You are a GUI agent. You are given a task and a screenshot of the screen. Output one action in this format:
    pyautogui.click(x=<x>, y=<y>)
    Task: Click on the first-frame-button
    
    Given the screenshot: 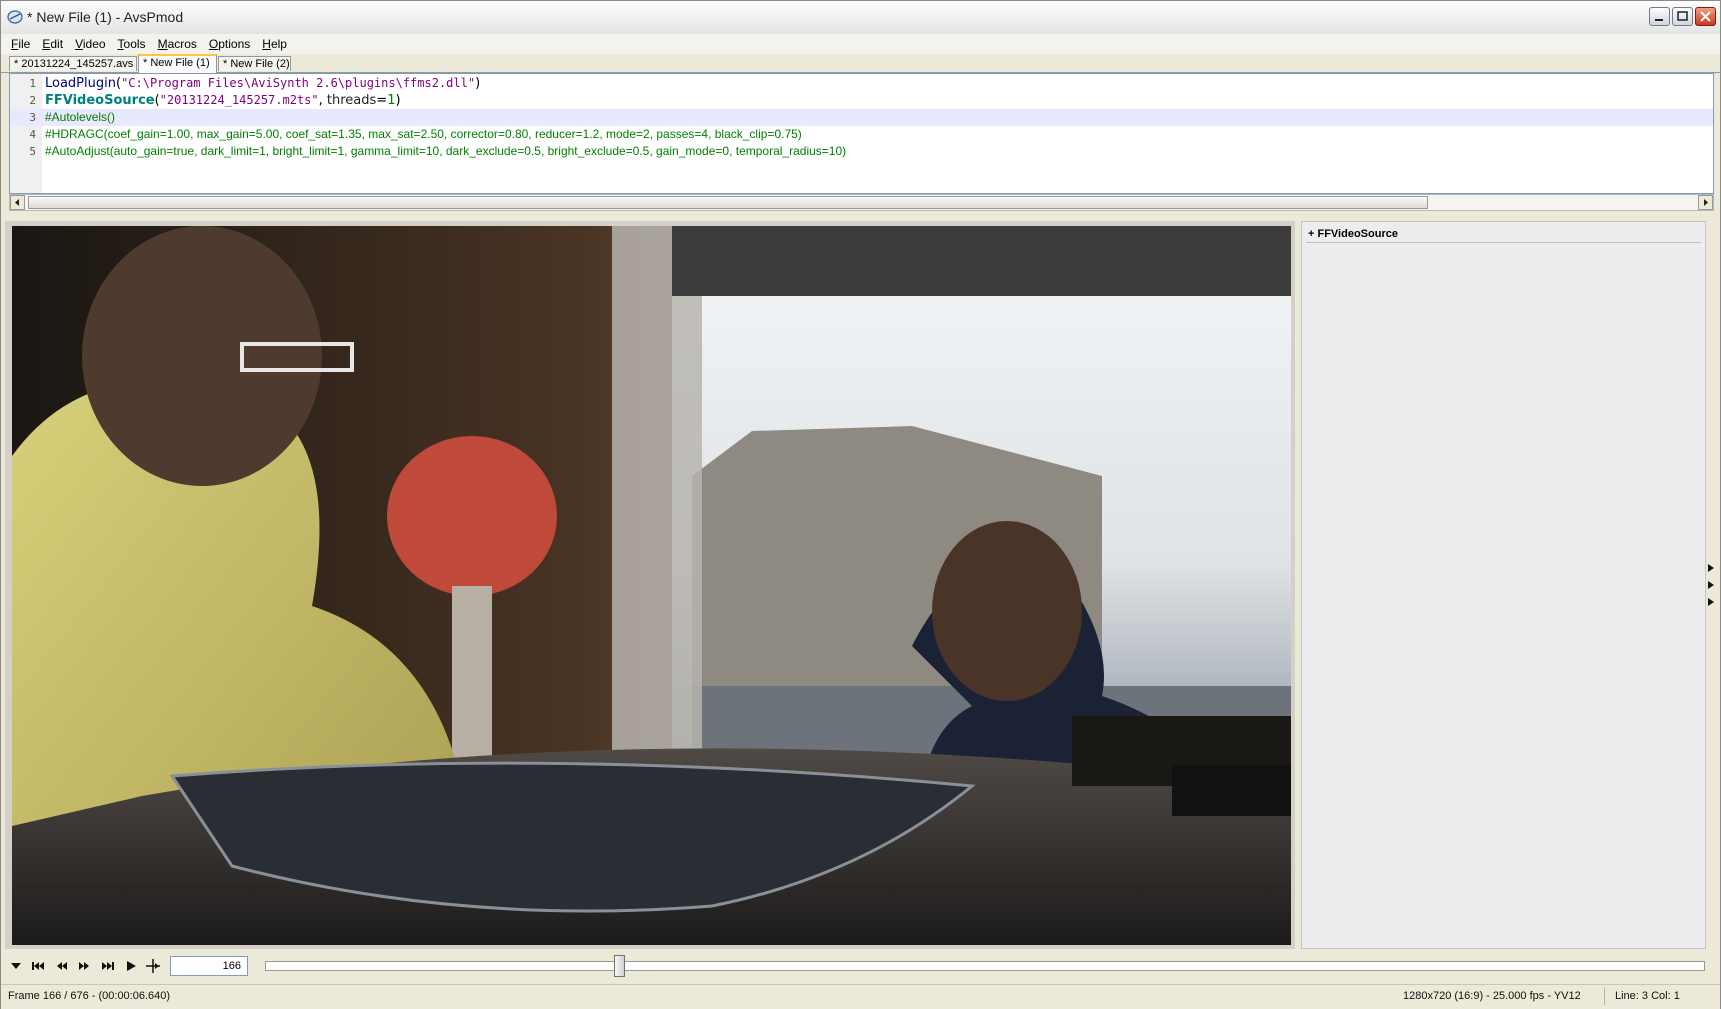 What is the action you would take?
    pyautogui.click(x=38, y=966)
    